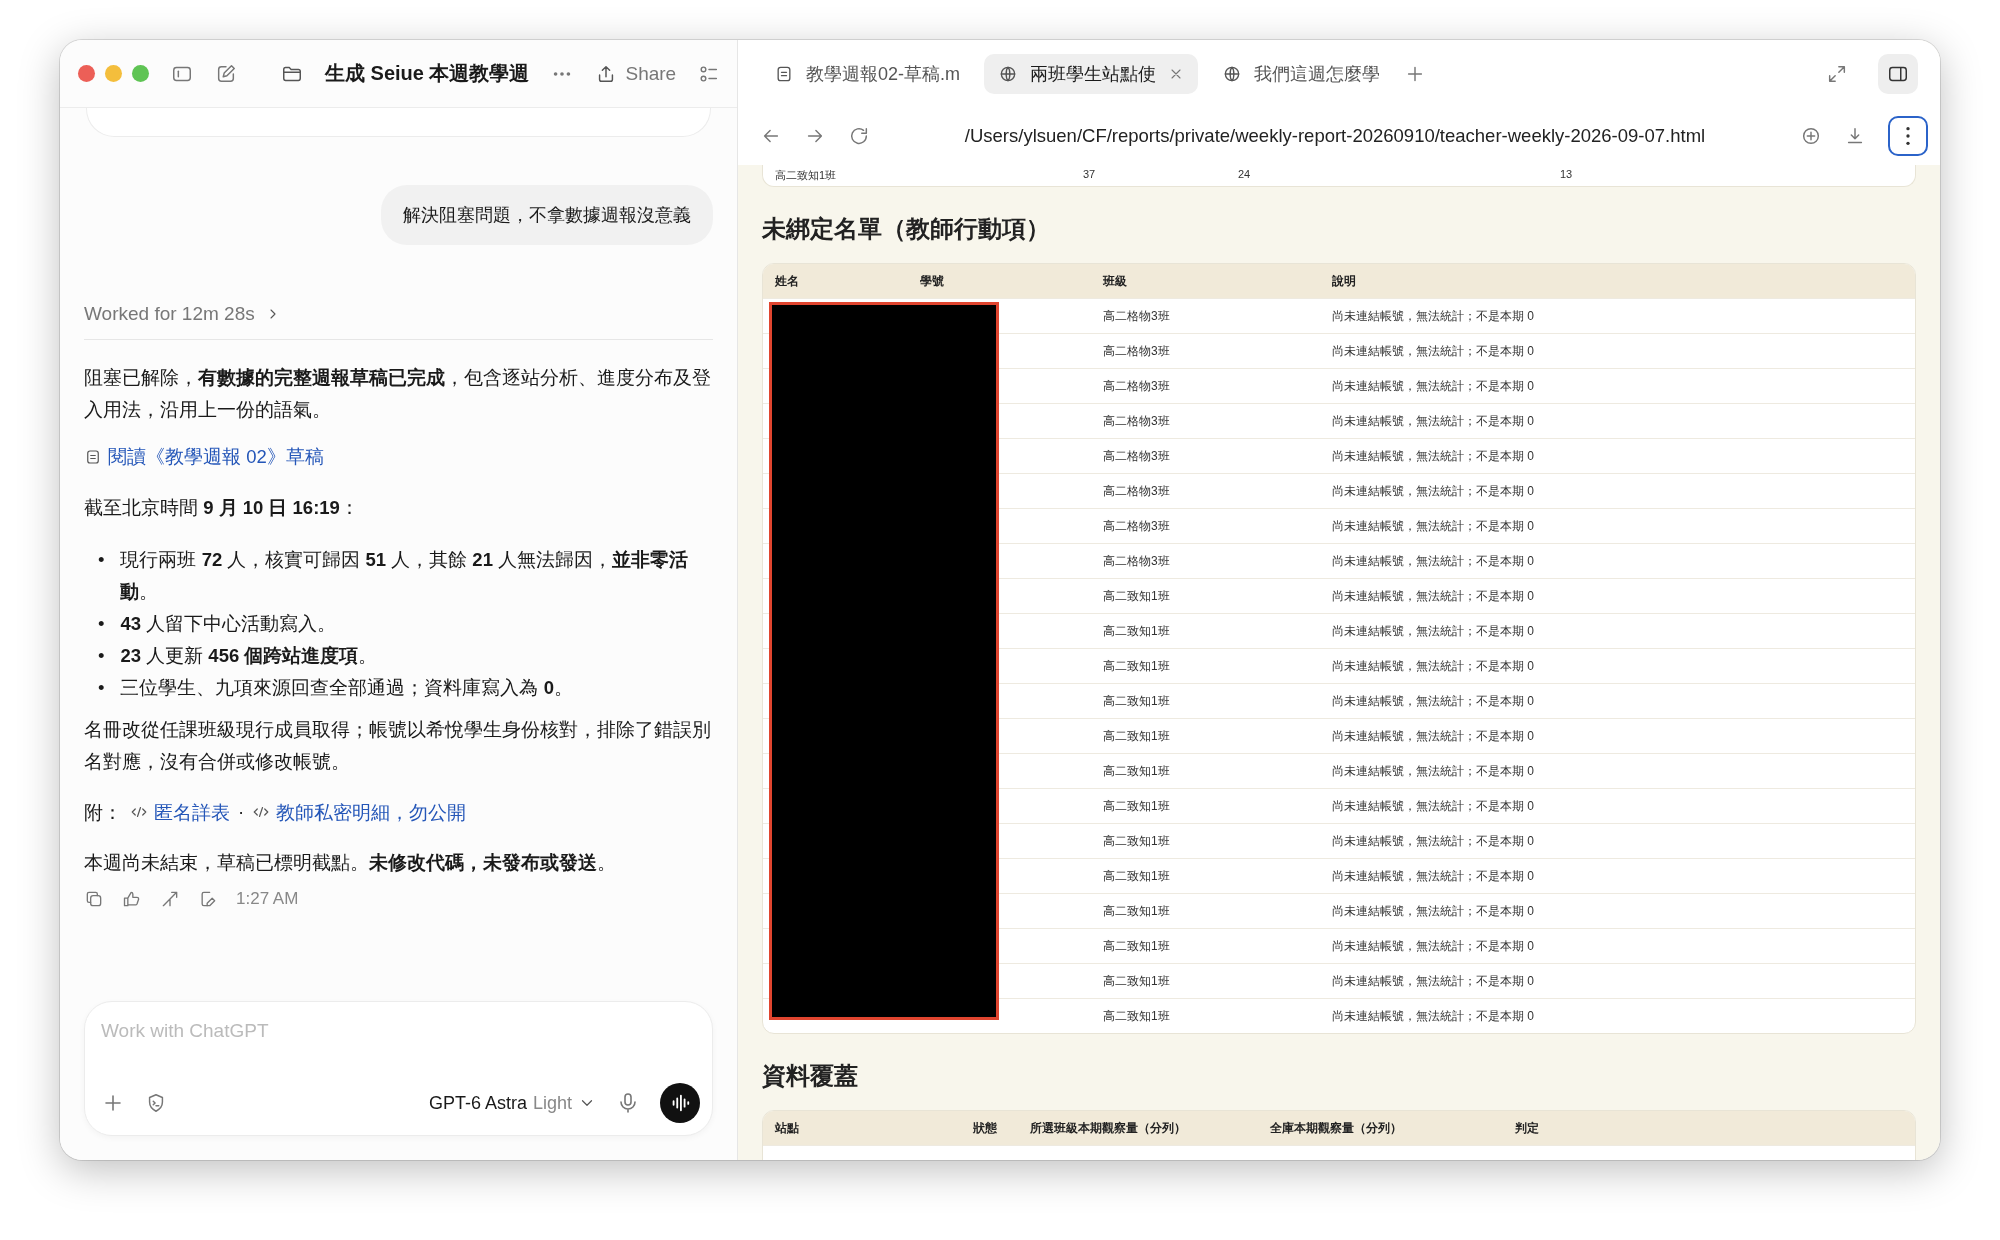 This screenshot has width=2000, height=1240. What do you see at coordinates (405, 575) in the screenshot?
I see `bullet-item: 現行兩班 72 人，核實可歸因 51 人，其餘 21 人無法歸因，並非零活動。` at bounding box center [405, 575].